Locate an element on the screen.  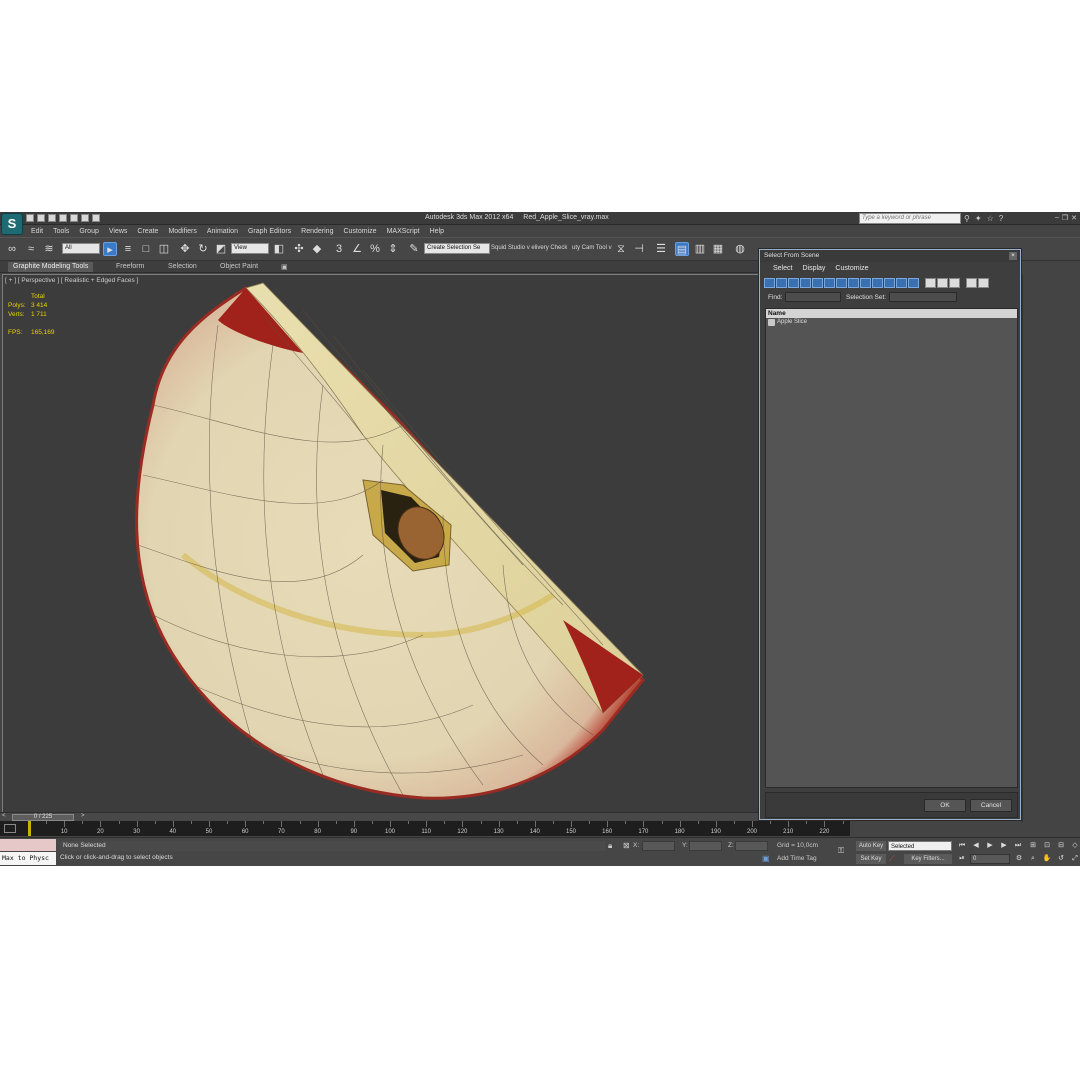
move-icon: ✥ is located at coordinates (185, 249).